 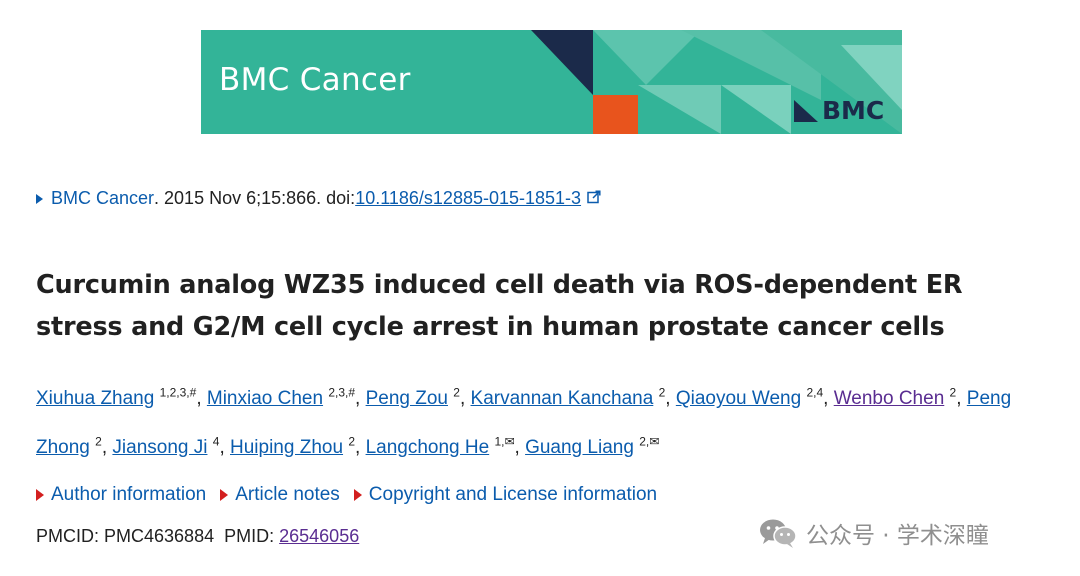 I want to click on author-name-link: Langchong He, so click(x=428, y=447).